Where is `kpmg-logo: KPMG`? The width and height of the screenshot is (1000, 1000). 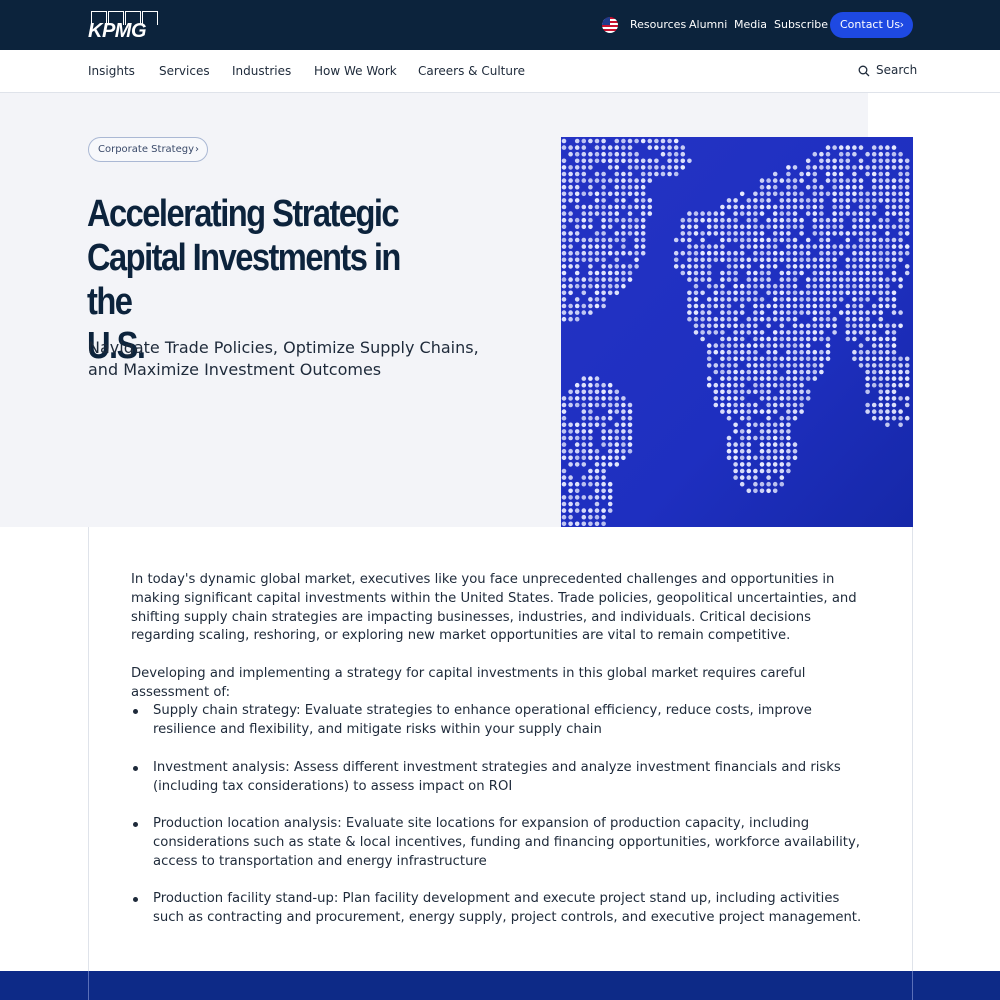
kpmg-logo: KPMG is located at coordinates (124, 26).